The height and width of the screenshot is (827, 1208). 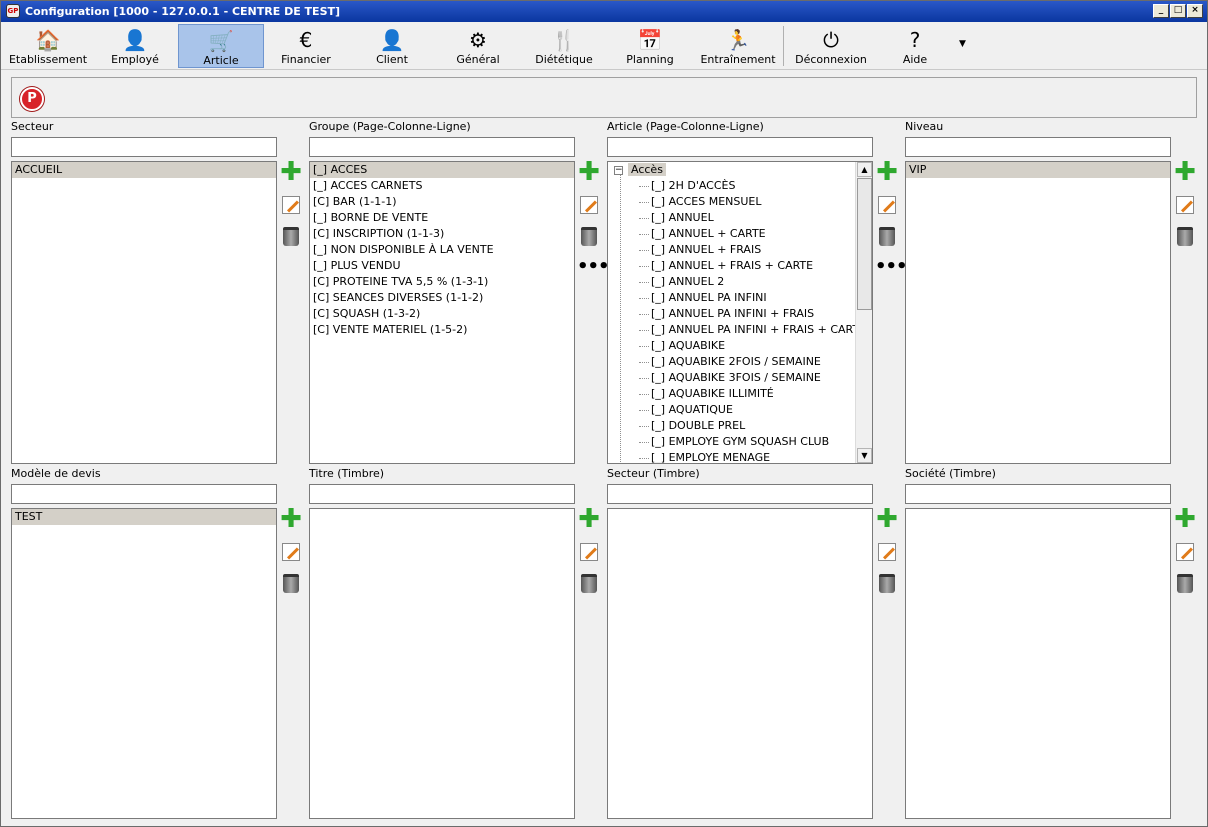 I want to click on delete-button-groupe, so click(x=589, y=237).